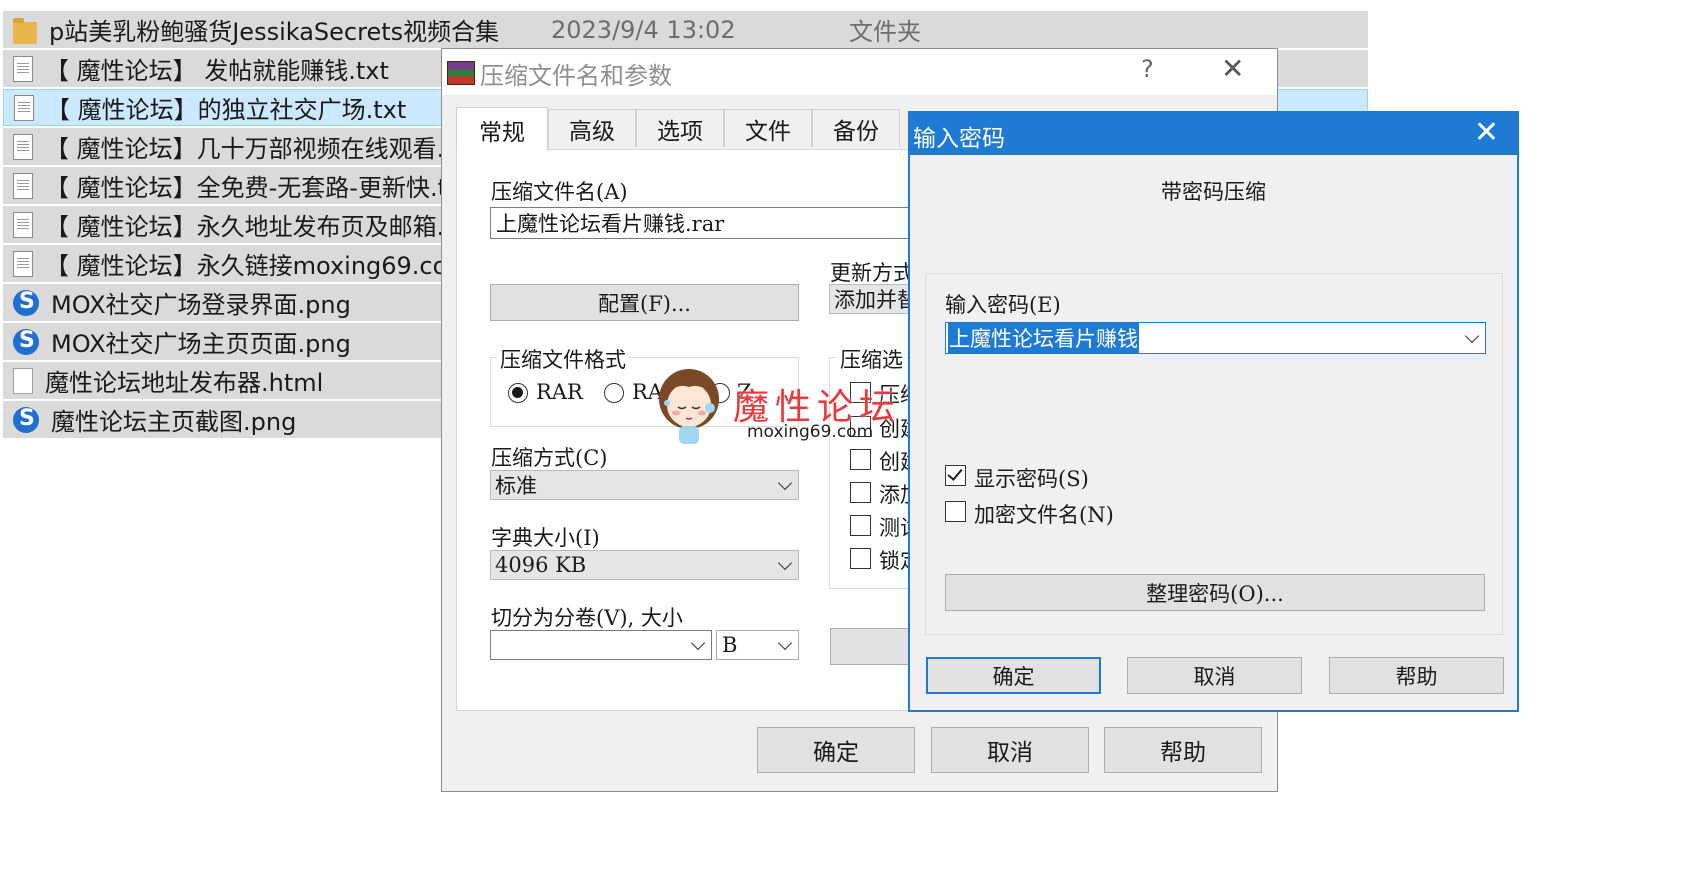  I want to click on file-name: 【 魔性论坛】的独立社交广场.txt, so click(226, 110).